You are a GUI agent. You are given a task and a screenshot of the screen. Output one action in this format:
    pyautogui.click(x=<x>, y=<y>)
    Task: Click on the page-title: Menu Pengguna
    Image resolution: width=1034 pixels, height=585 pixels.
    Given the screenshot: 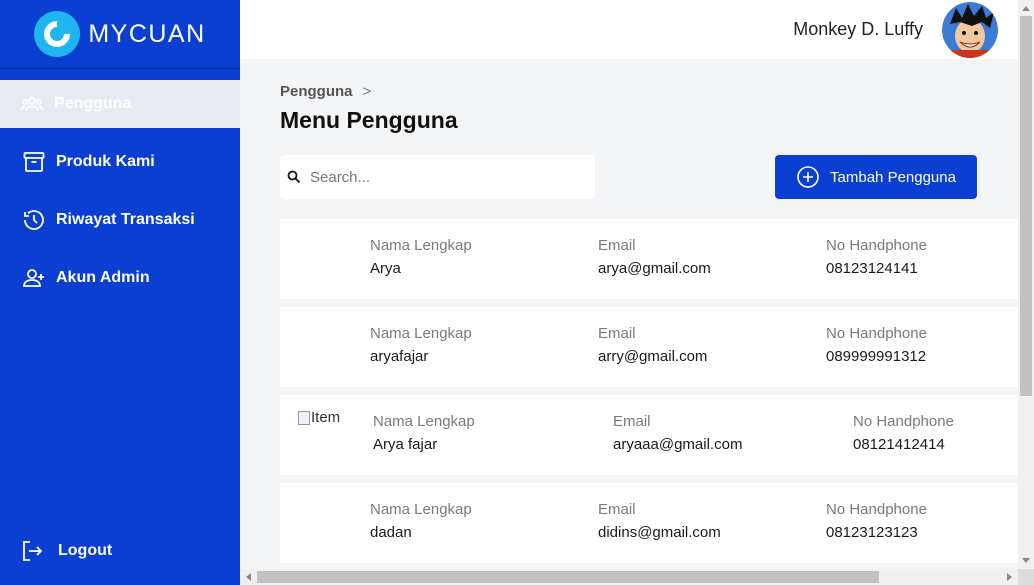 What is the action you would take?
    pyautogui.click(x=369, y=120)
    